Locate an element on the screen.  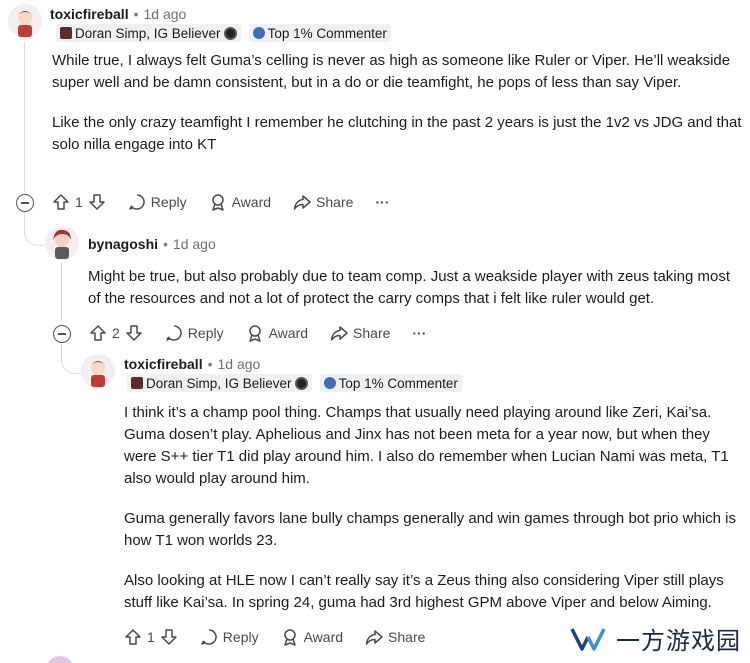
comment-header: bynagoshi • 1d ago is located at coordinates (152, 244).